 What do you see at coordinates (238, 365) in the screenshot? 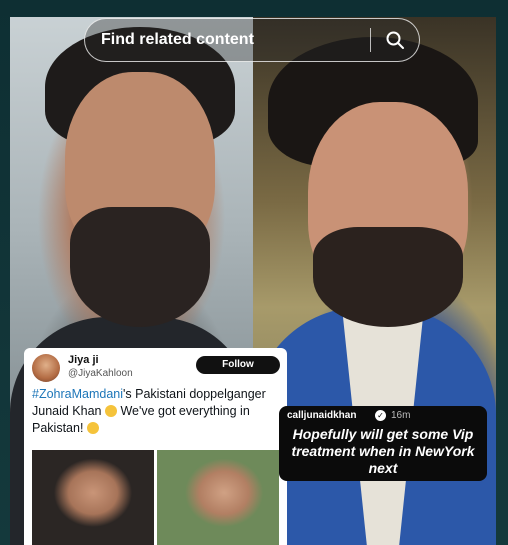
I see `follow-button: Follow` at bounding box center [238, 365].